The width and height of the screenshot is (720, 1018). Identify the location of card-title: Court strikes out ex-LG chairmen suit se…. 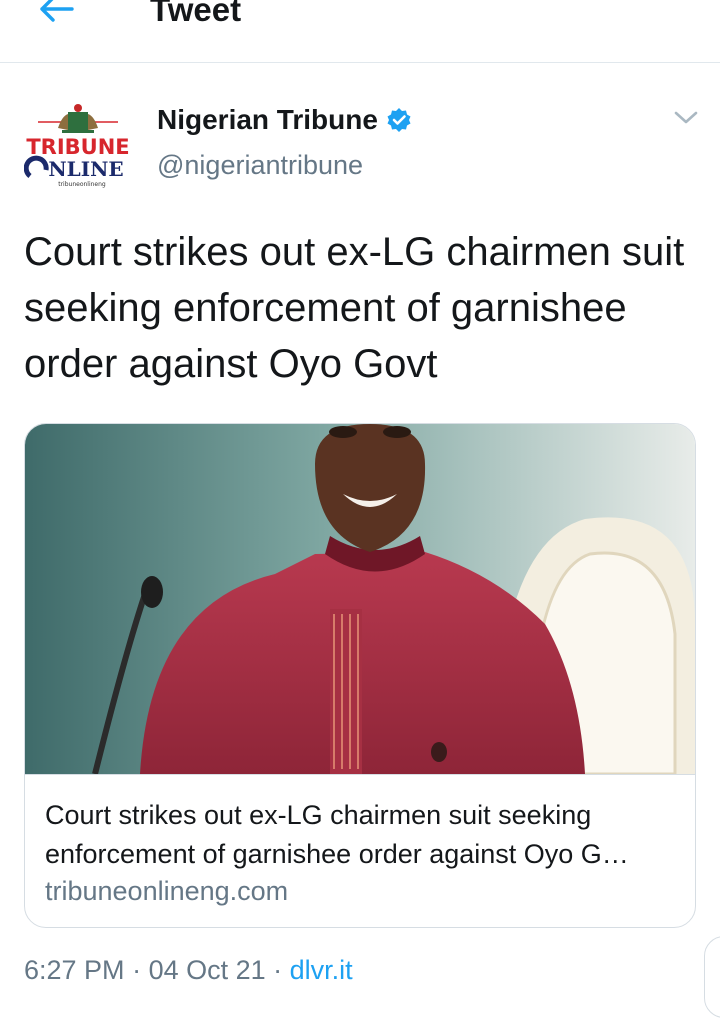
(365, 835).